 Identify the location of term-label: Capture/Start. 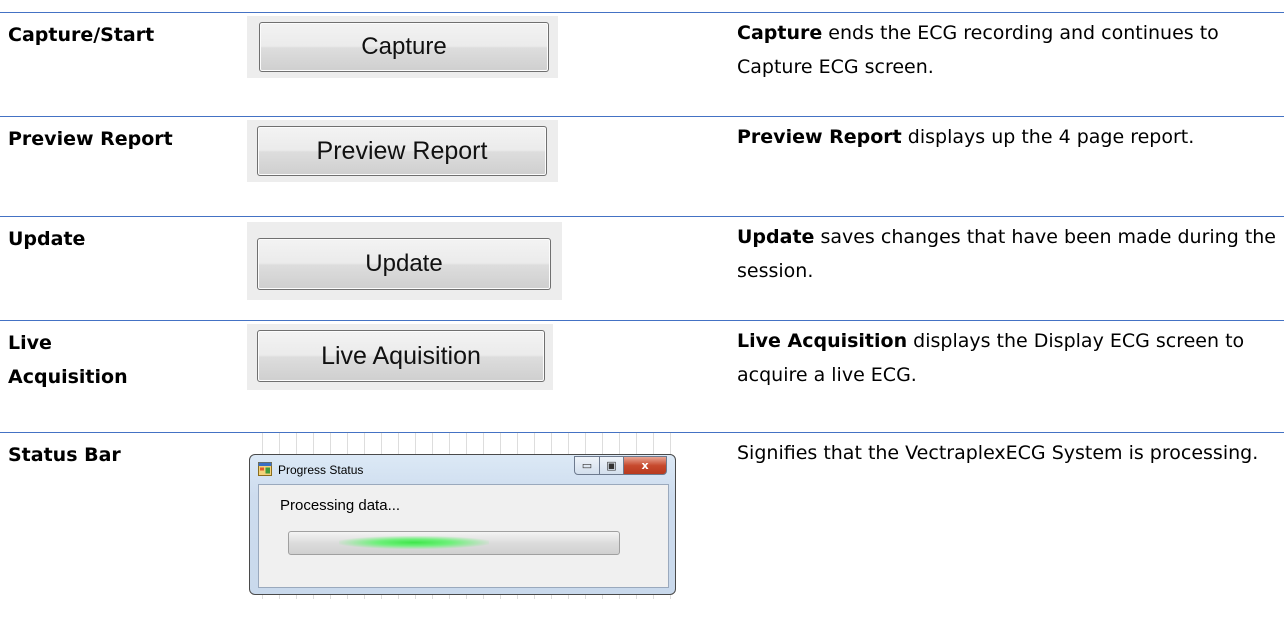
(81, 35).